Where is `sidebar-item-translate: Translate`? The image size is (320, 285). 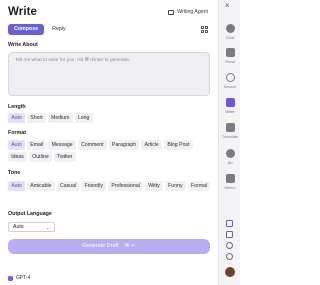 sidebar-item-translate: Translate is located at coordinates (230, 131).